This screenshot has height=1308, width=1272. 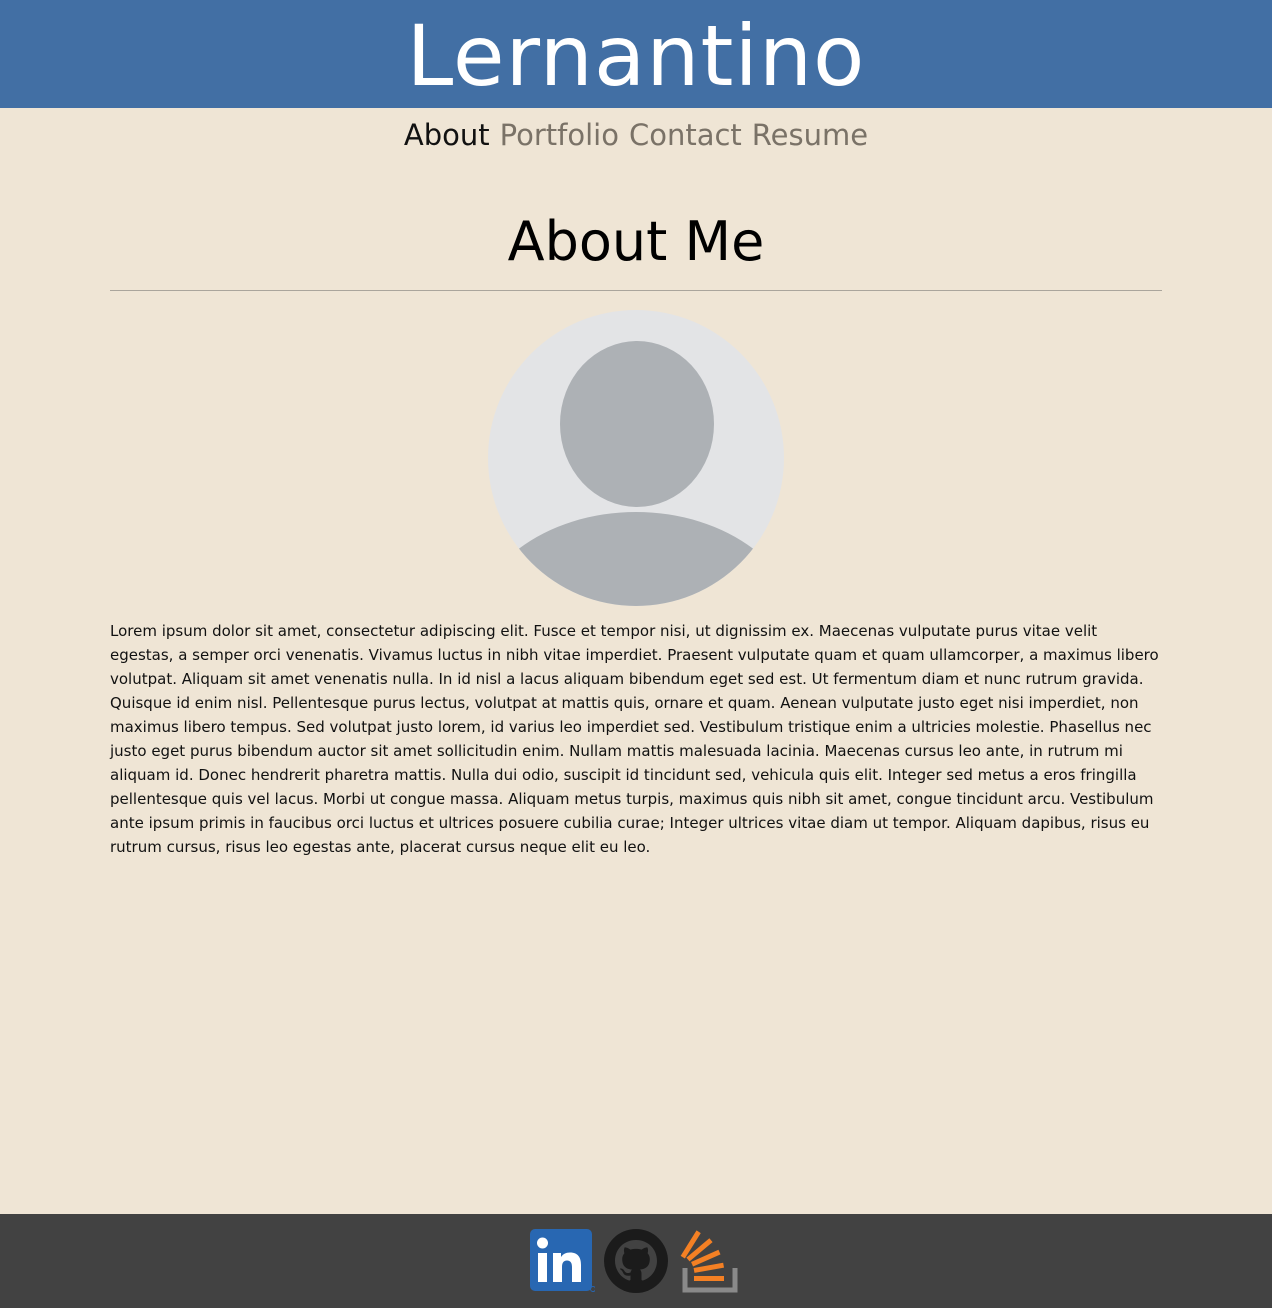 I want to click on default-user-avatar-icon, so click(x=636, y=458).